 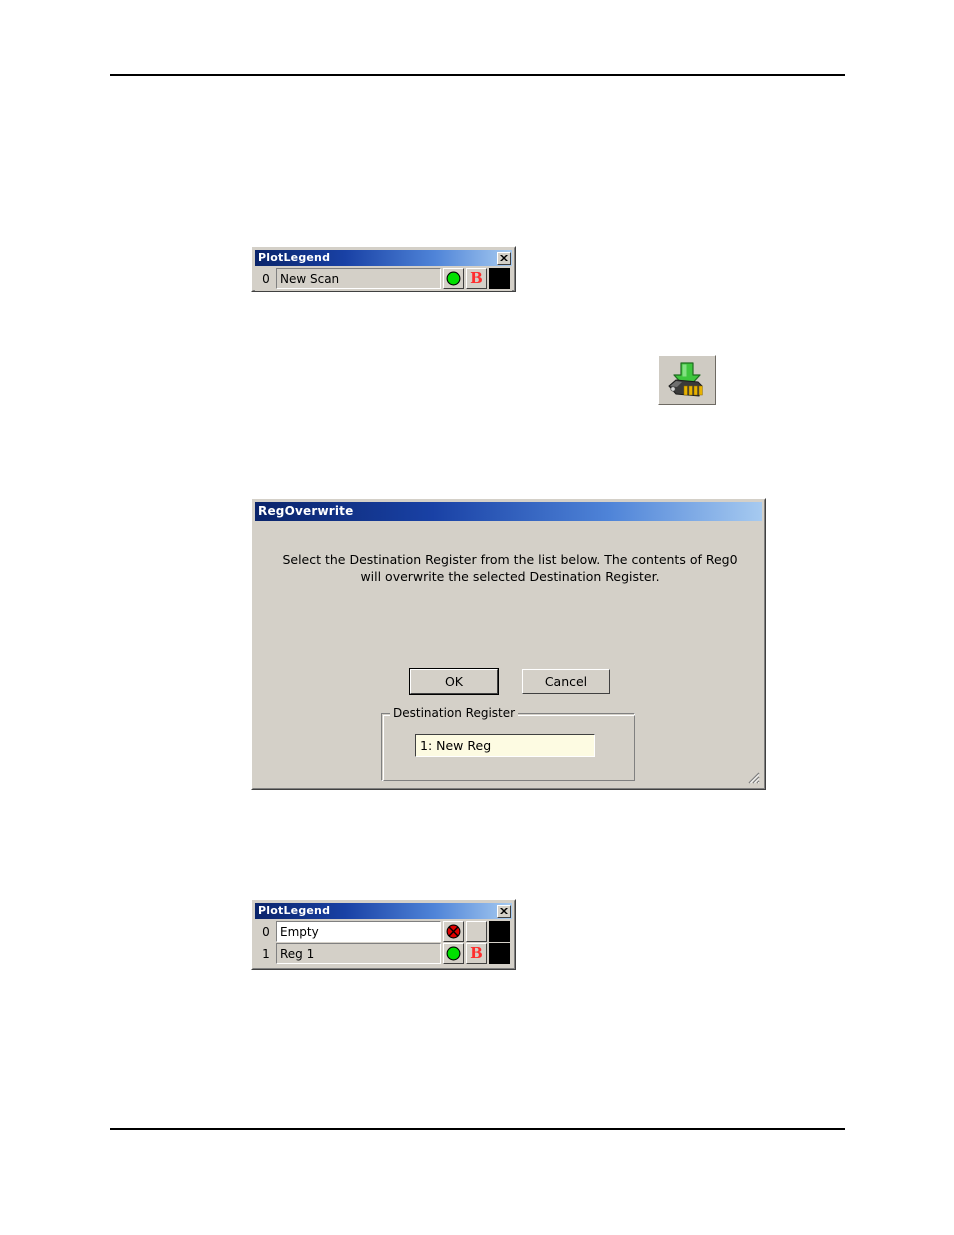 I want to click on red-circle-x-icon, so click(x=453, y=931).